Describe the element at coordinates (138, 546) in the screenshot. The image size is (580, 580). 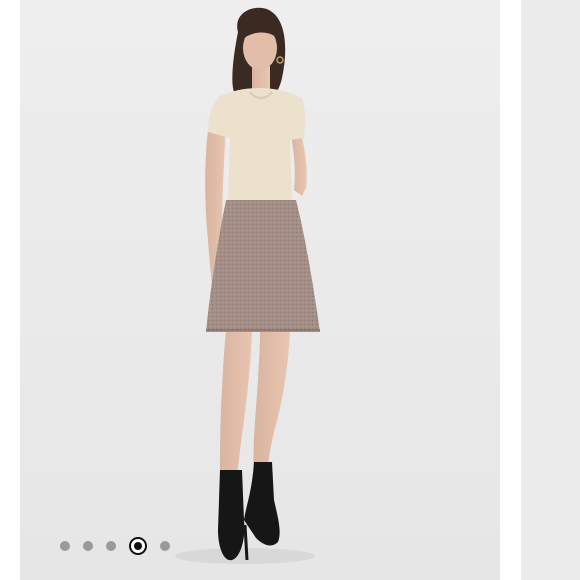
I see `carousel-dot-4-active` at that location.